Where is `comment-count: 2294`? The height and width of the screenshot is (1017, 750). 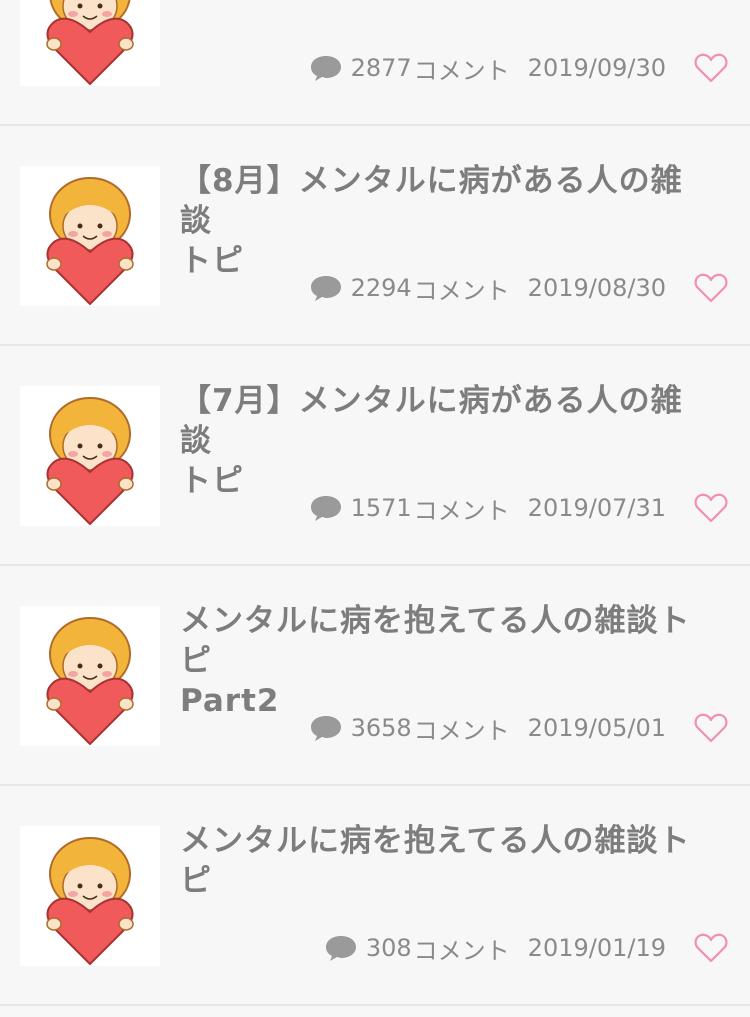 comment-count: 2294 is located at coordinates (381, 288).